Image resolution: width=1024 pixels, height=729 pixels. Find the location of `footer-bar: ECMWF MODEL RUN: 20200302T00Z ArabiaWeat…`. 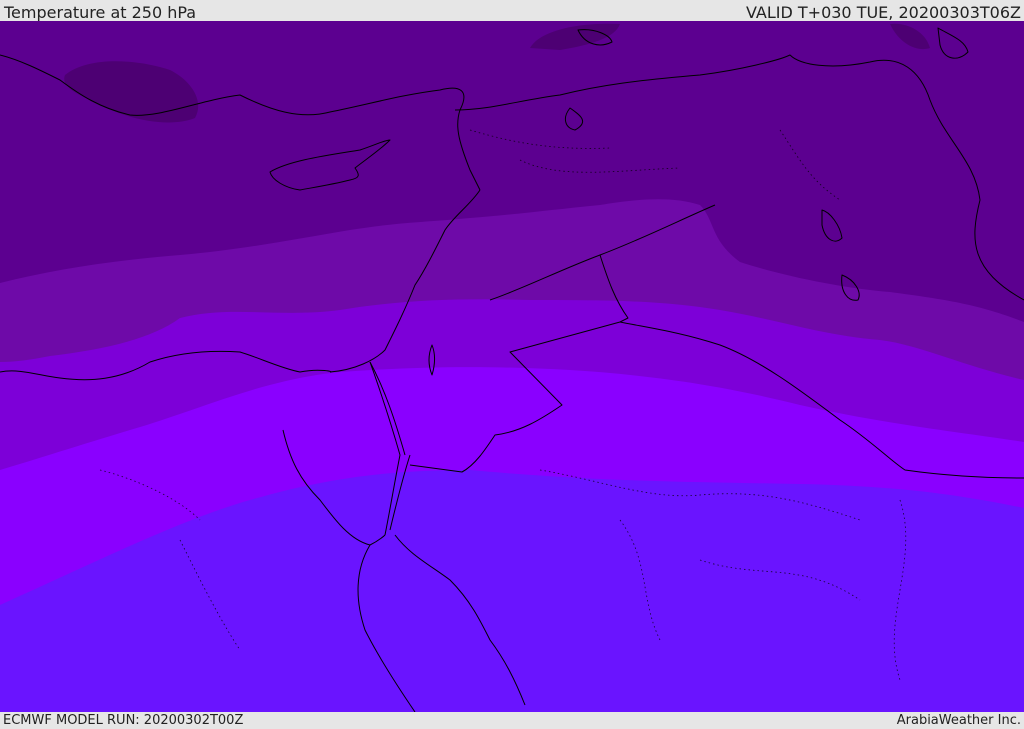

footer-bar: ECMWF MODEL RUN: 20200302T00Z ArabiaWeat… is located at coordinates (512, 720).